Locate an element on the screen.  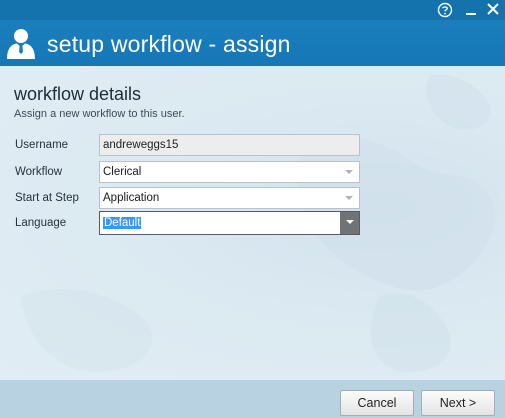
workflow-row: Workflow Clerical is located at coordinates (252, 172).